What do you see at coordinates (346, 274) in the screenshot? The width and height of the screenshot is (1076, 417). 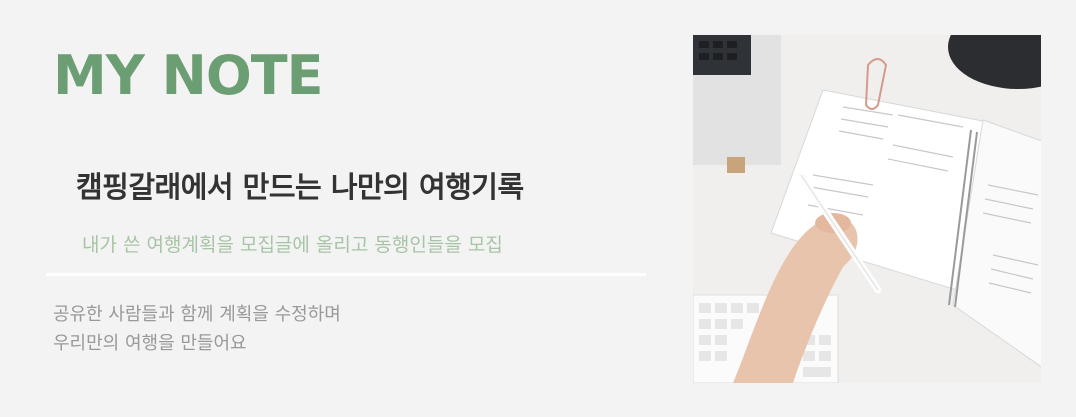 I see `divider` at bounding box center [346, 274].